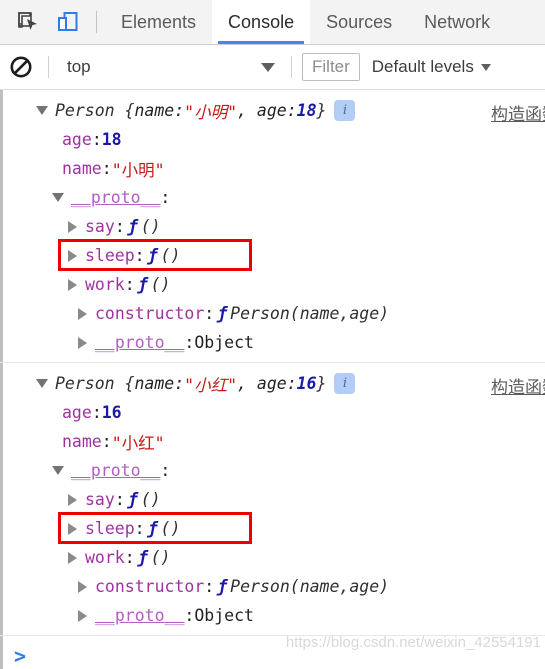 Image resolution: width=545 pixels, height=669 pixels. I want to click on object-header-row: Person { name: "小明" , age: 18 } i 构造函数, so click(272, 110).